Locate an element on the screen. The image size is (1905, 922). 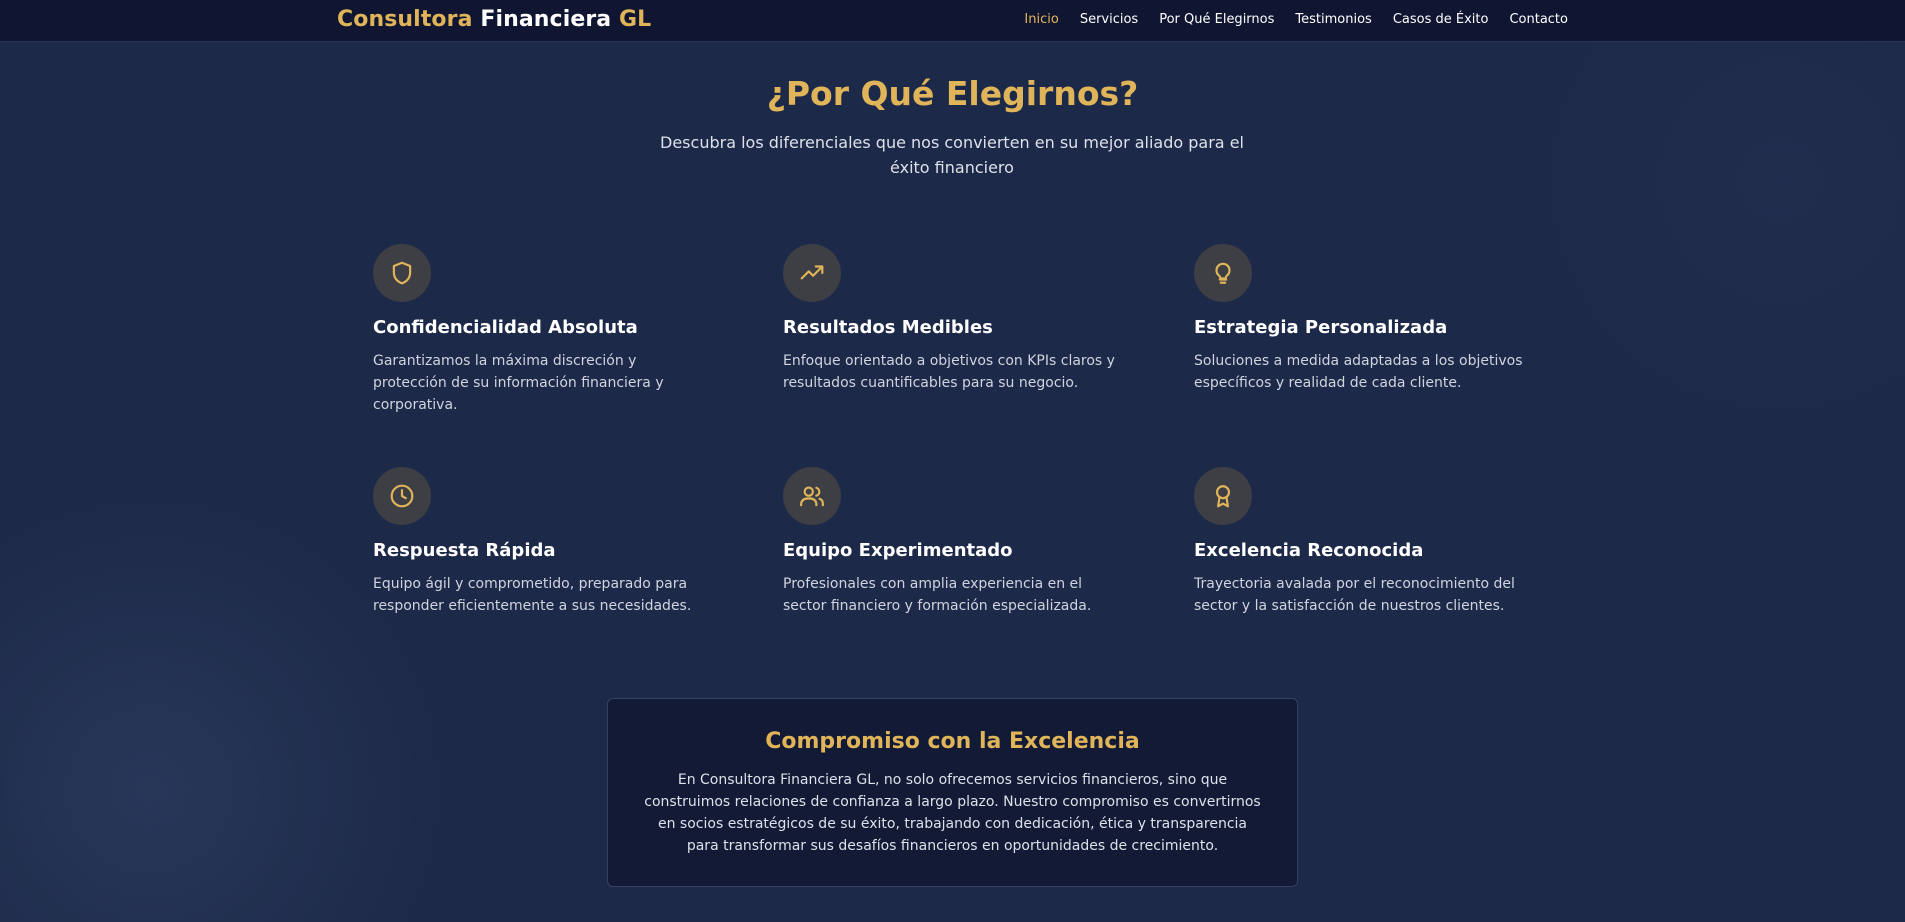
brand-part-2: Financiera is located at coordinates (546, 19).